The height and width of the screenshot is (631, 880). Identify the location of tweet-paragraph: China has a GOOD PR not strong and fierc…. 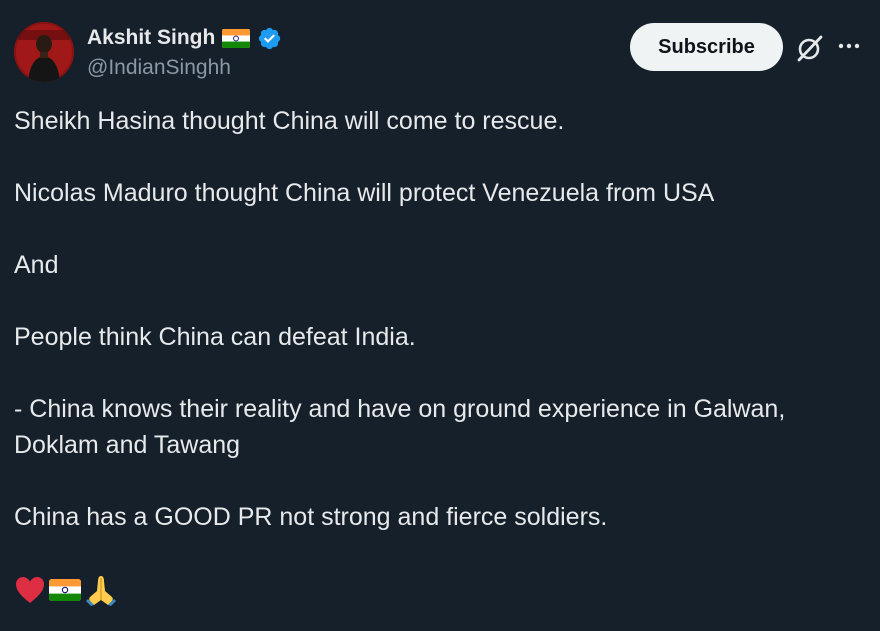
(311, 517).